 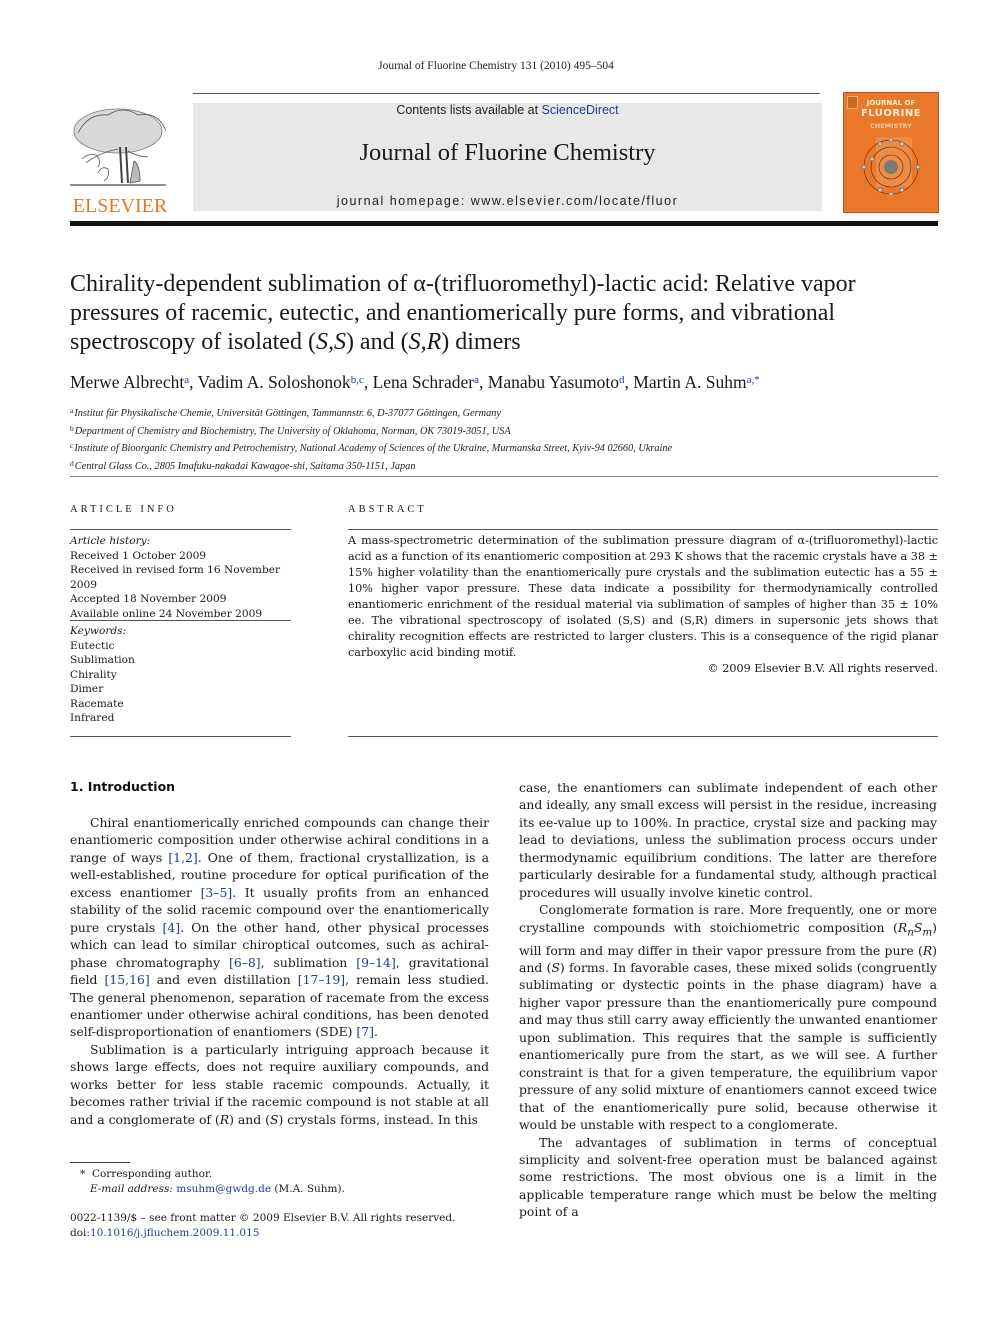 What do you see at coordinates (127, 979) in the screenshot?
I see `reference-link: [15,16]` at bounding box center [127, 979].